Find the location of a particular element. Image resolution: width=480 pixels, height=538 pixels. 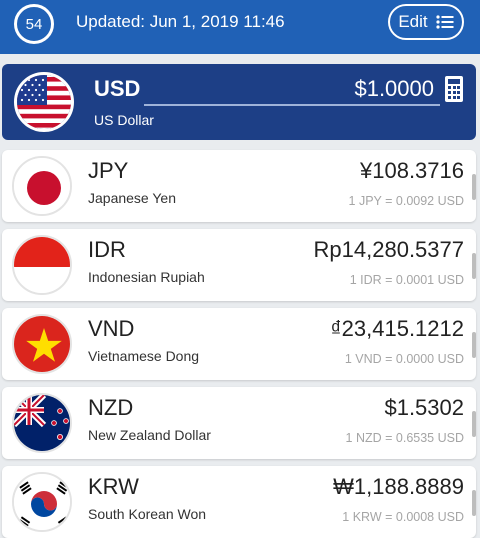

exchange-rate: 1 VND = 0.0000 USD is located at coordinates (404, 359).